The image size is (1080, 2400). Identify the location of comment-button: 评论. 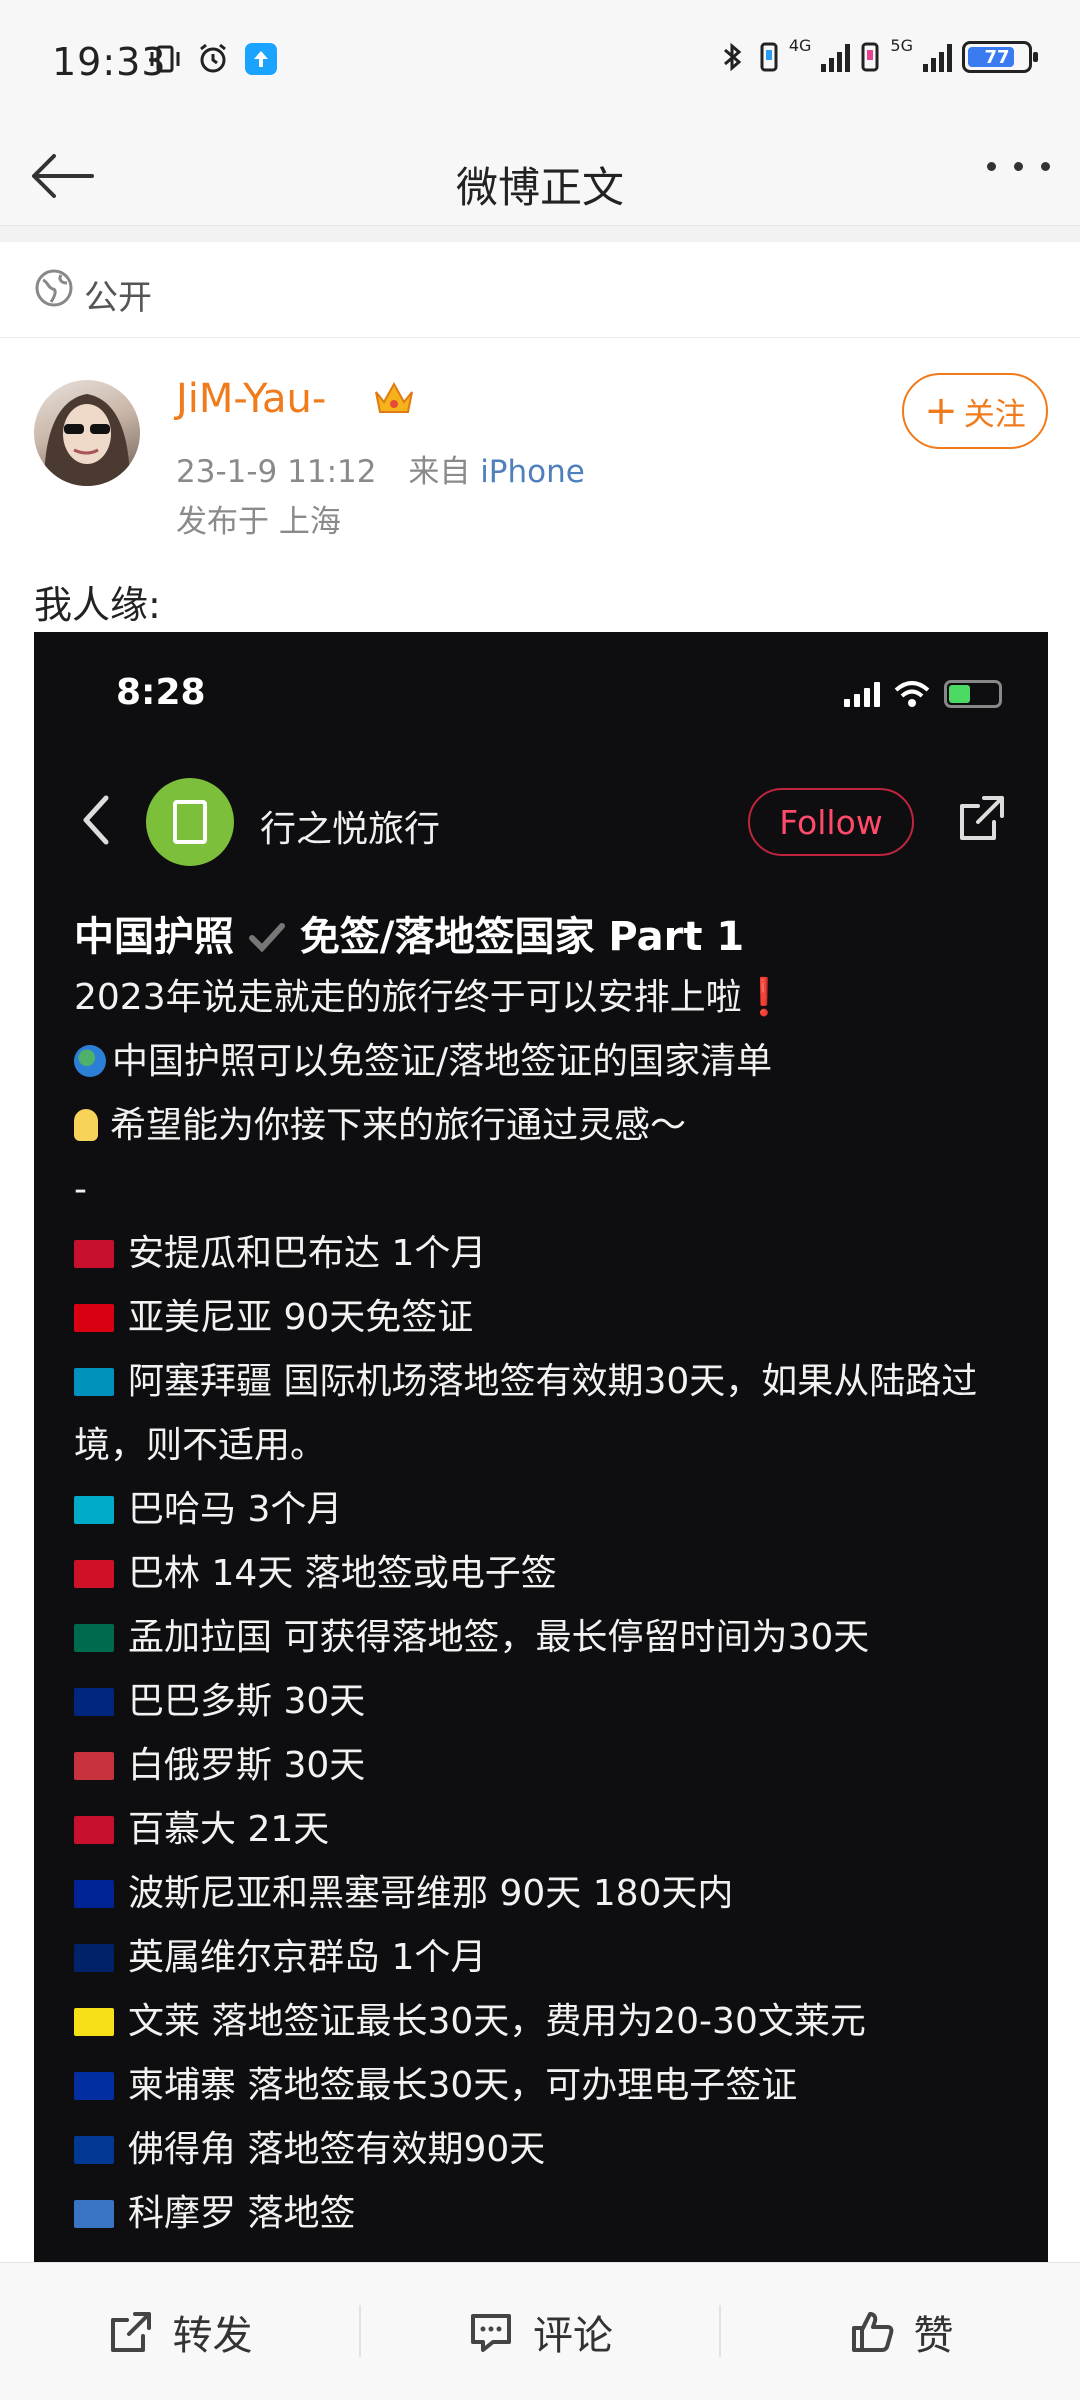
(540, 2331).